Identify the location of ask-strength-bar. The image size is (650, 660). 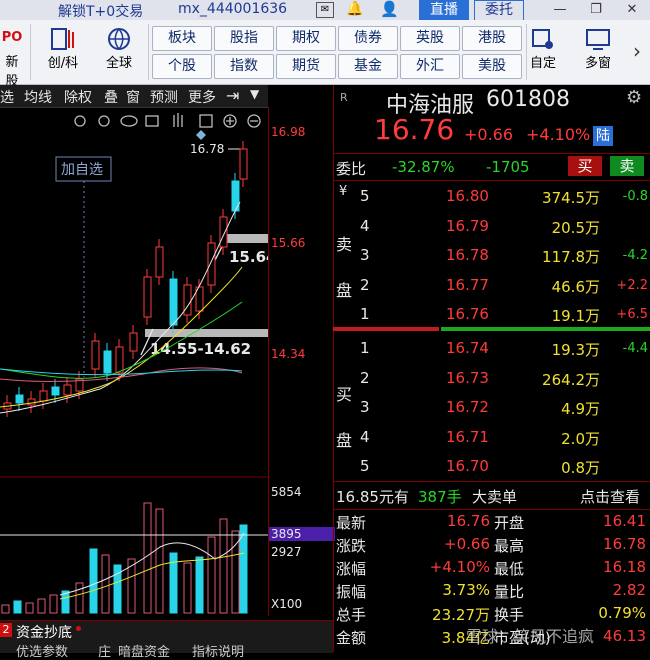
(386, 329).